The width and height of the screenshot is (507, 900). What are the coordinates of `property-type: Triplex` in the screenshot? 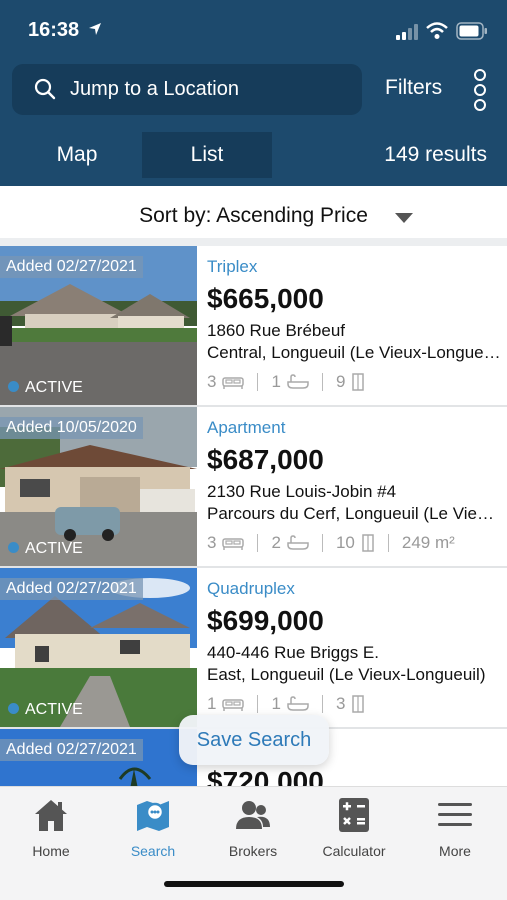 It's located at (232, 266).